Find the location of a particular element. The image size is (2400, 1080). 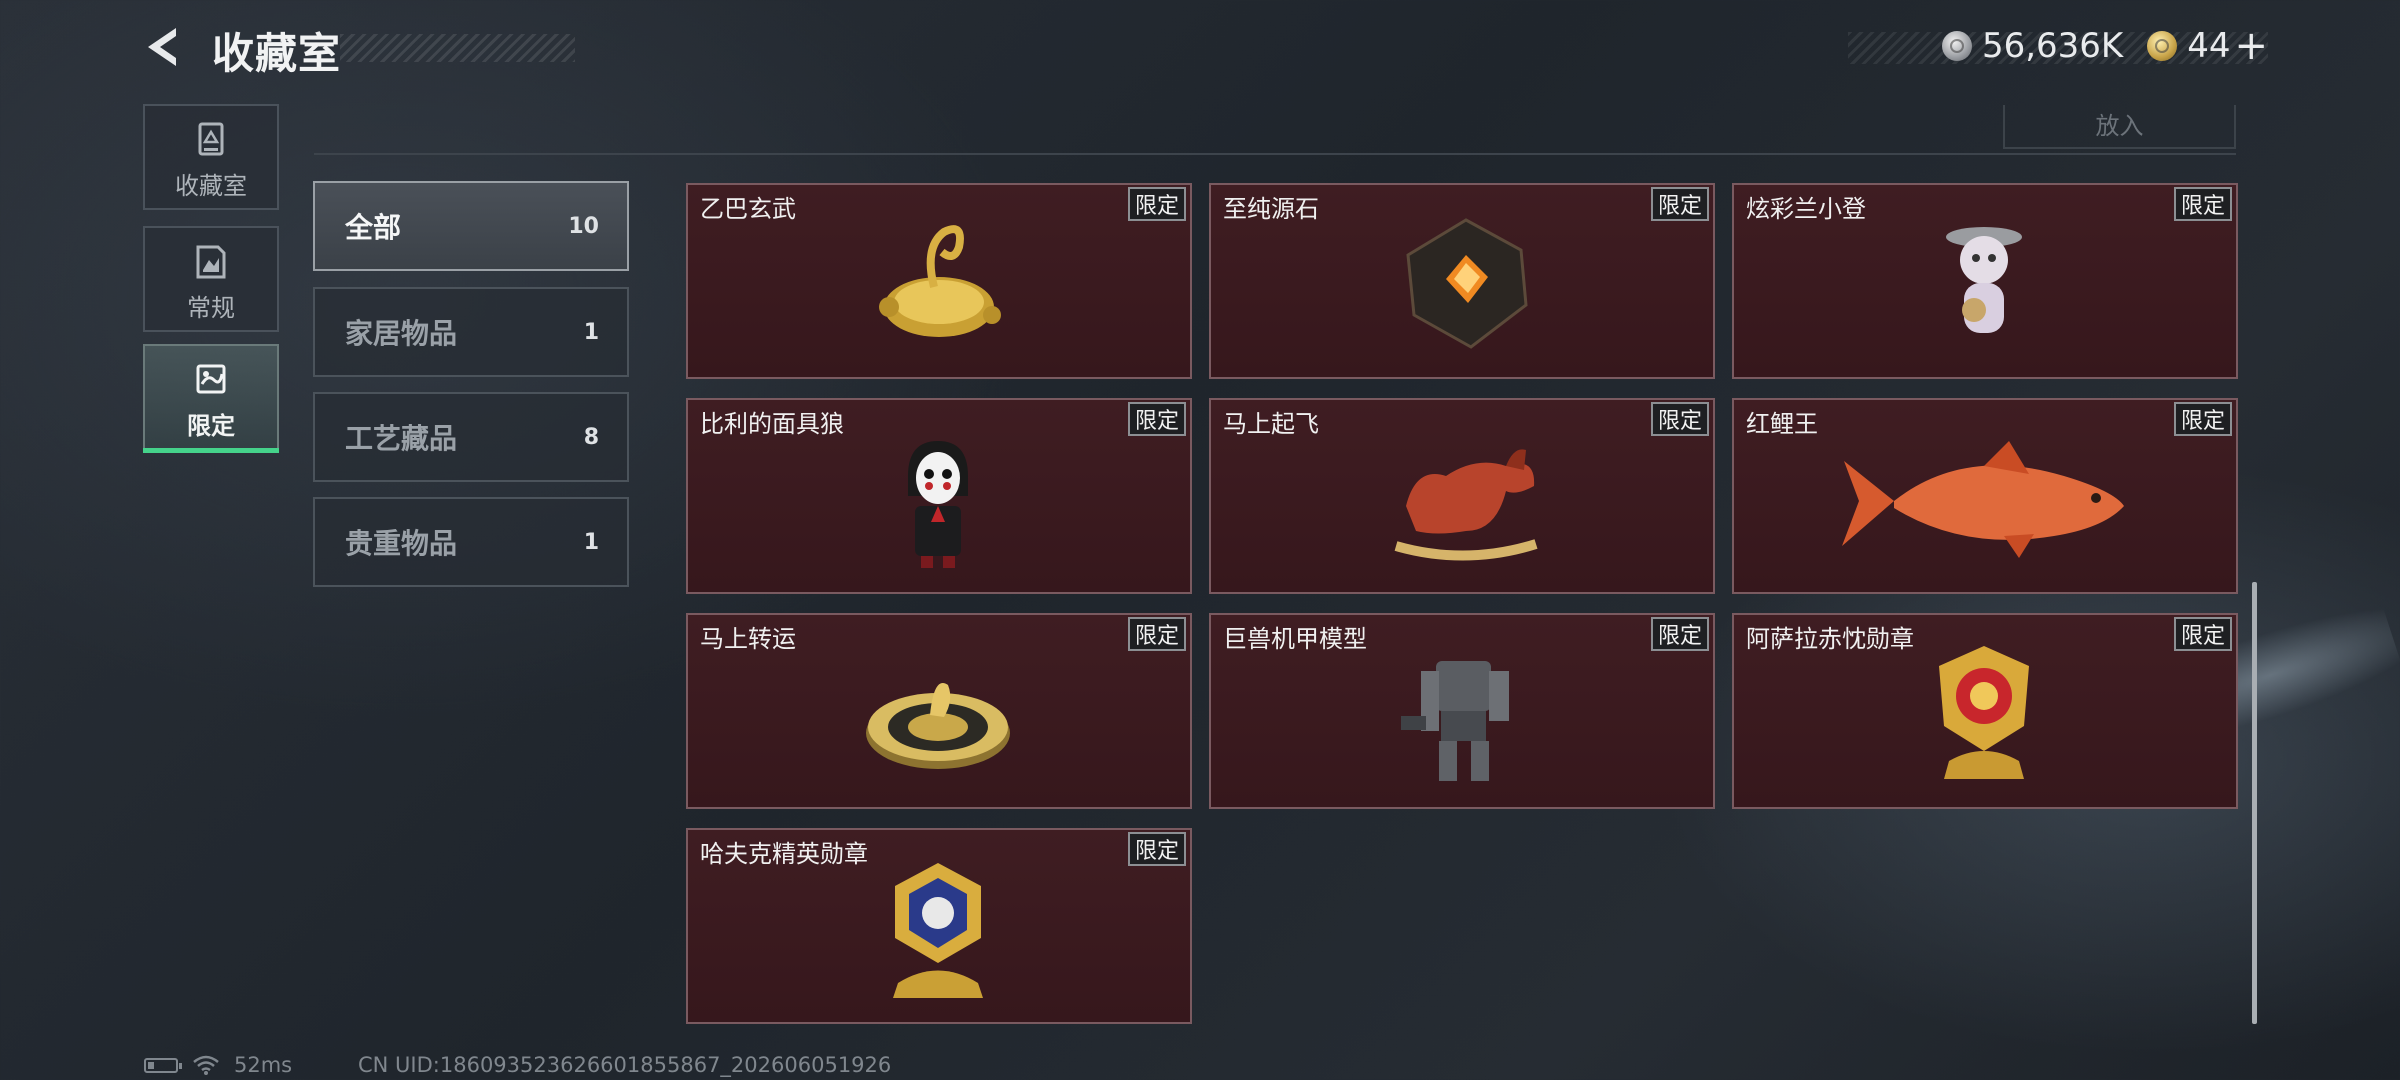

category-label: 贵重物品 is located at coordinates (401, 543).